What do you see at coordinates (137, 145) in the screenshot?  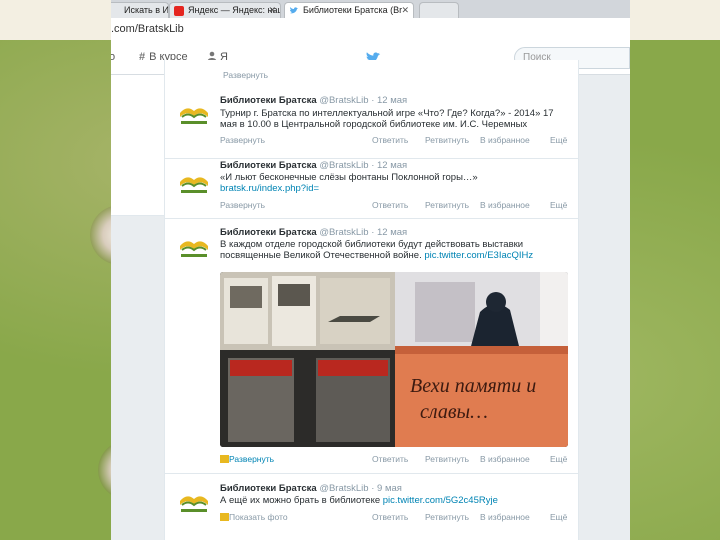 I see `profile-sidebar` at bounding box center [137, 145].